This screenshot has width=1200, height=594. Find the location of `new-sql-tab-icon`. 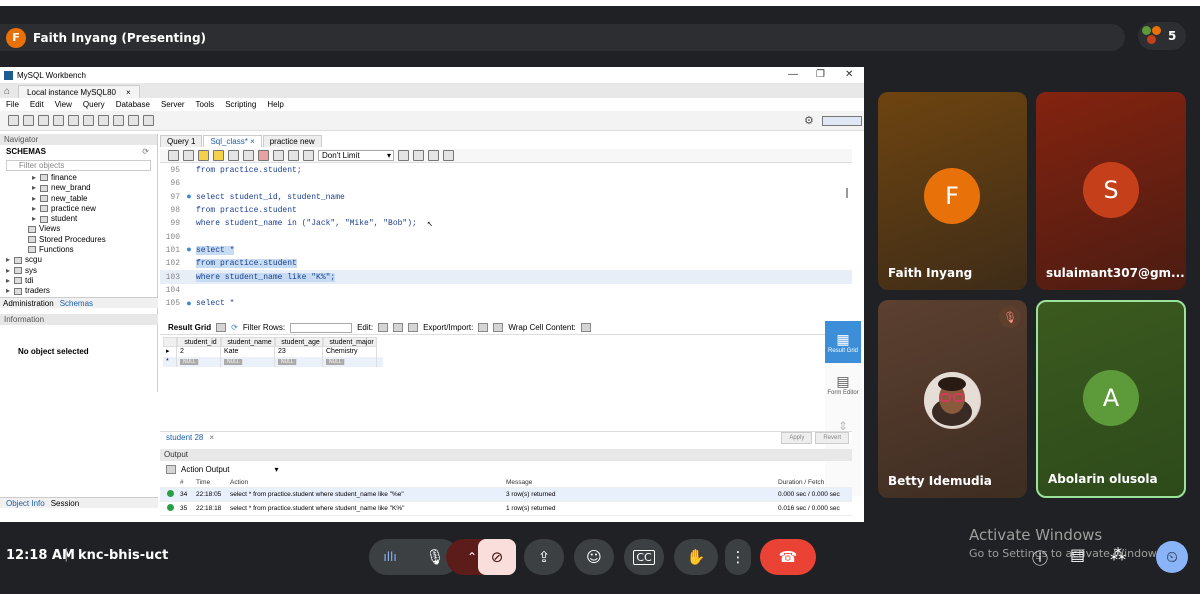

new-sql-tab-icon is located at coordinates (13, 120).